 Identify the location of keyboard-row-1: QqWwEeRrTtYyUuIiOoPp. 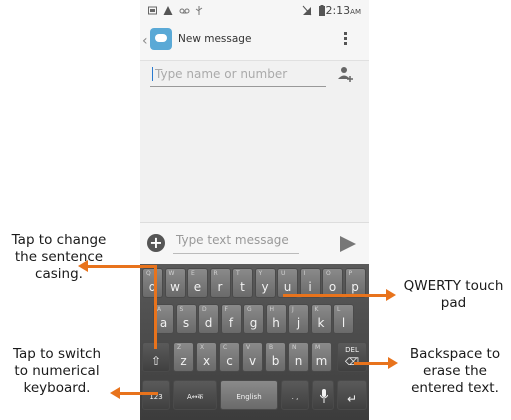
(254, 286).